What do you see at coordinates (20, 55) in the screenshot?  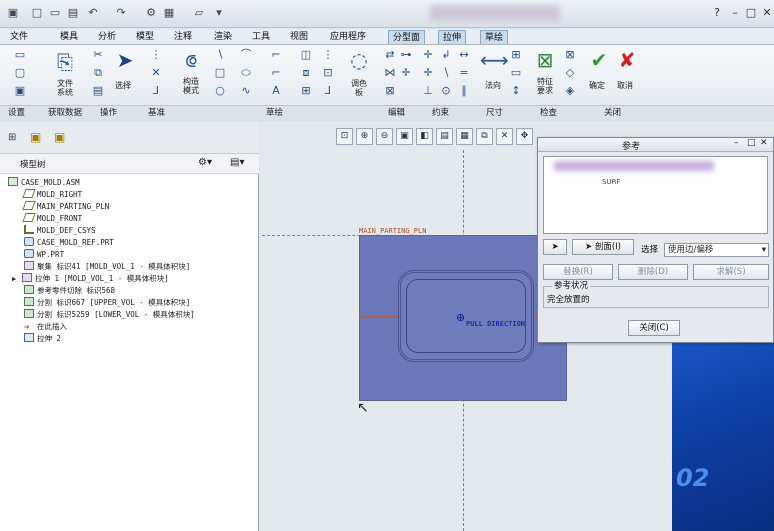 I see `sketch-setup-icon: ▭` at bounding box center [20, 55].